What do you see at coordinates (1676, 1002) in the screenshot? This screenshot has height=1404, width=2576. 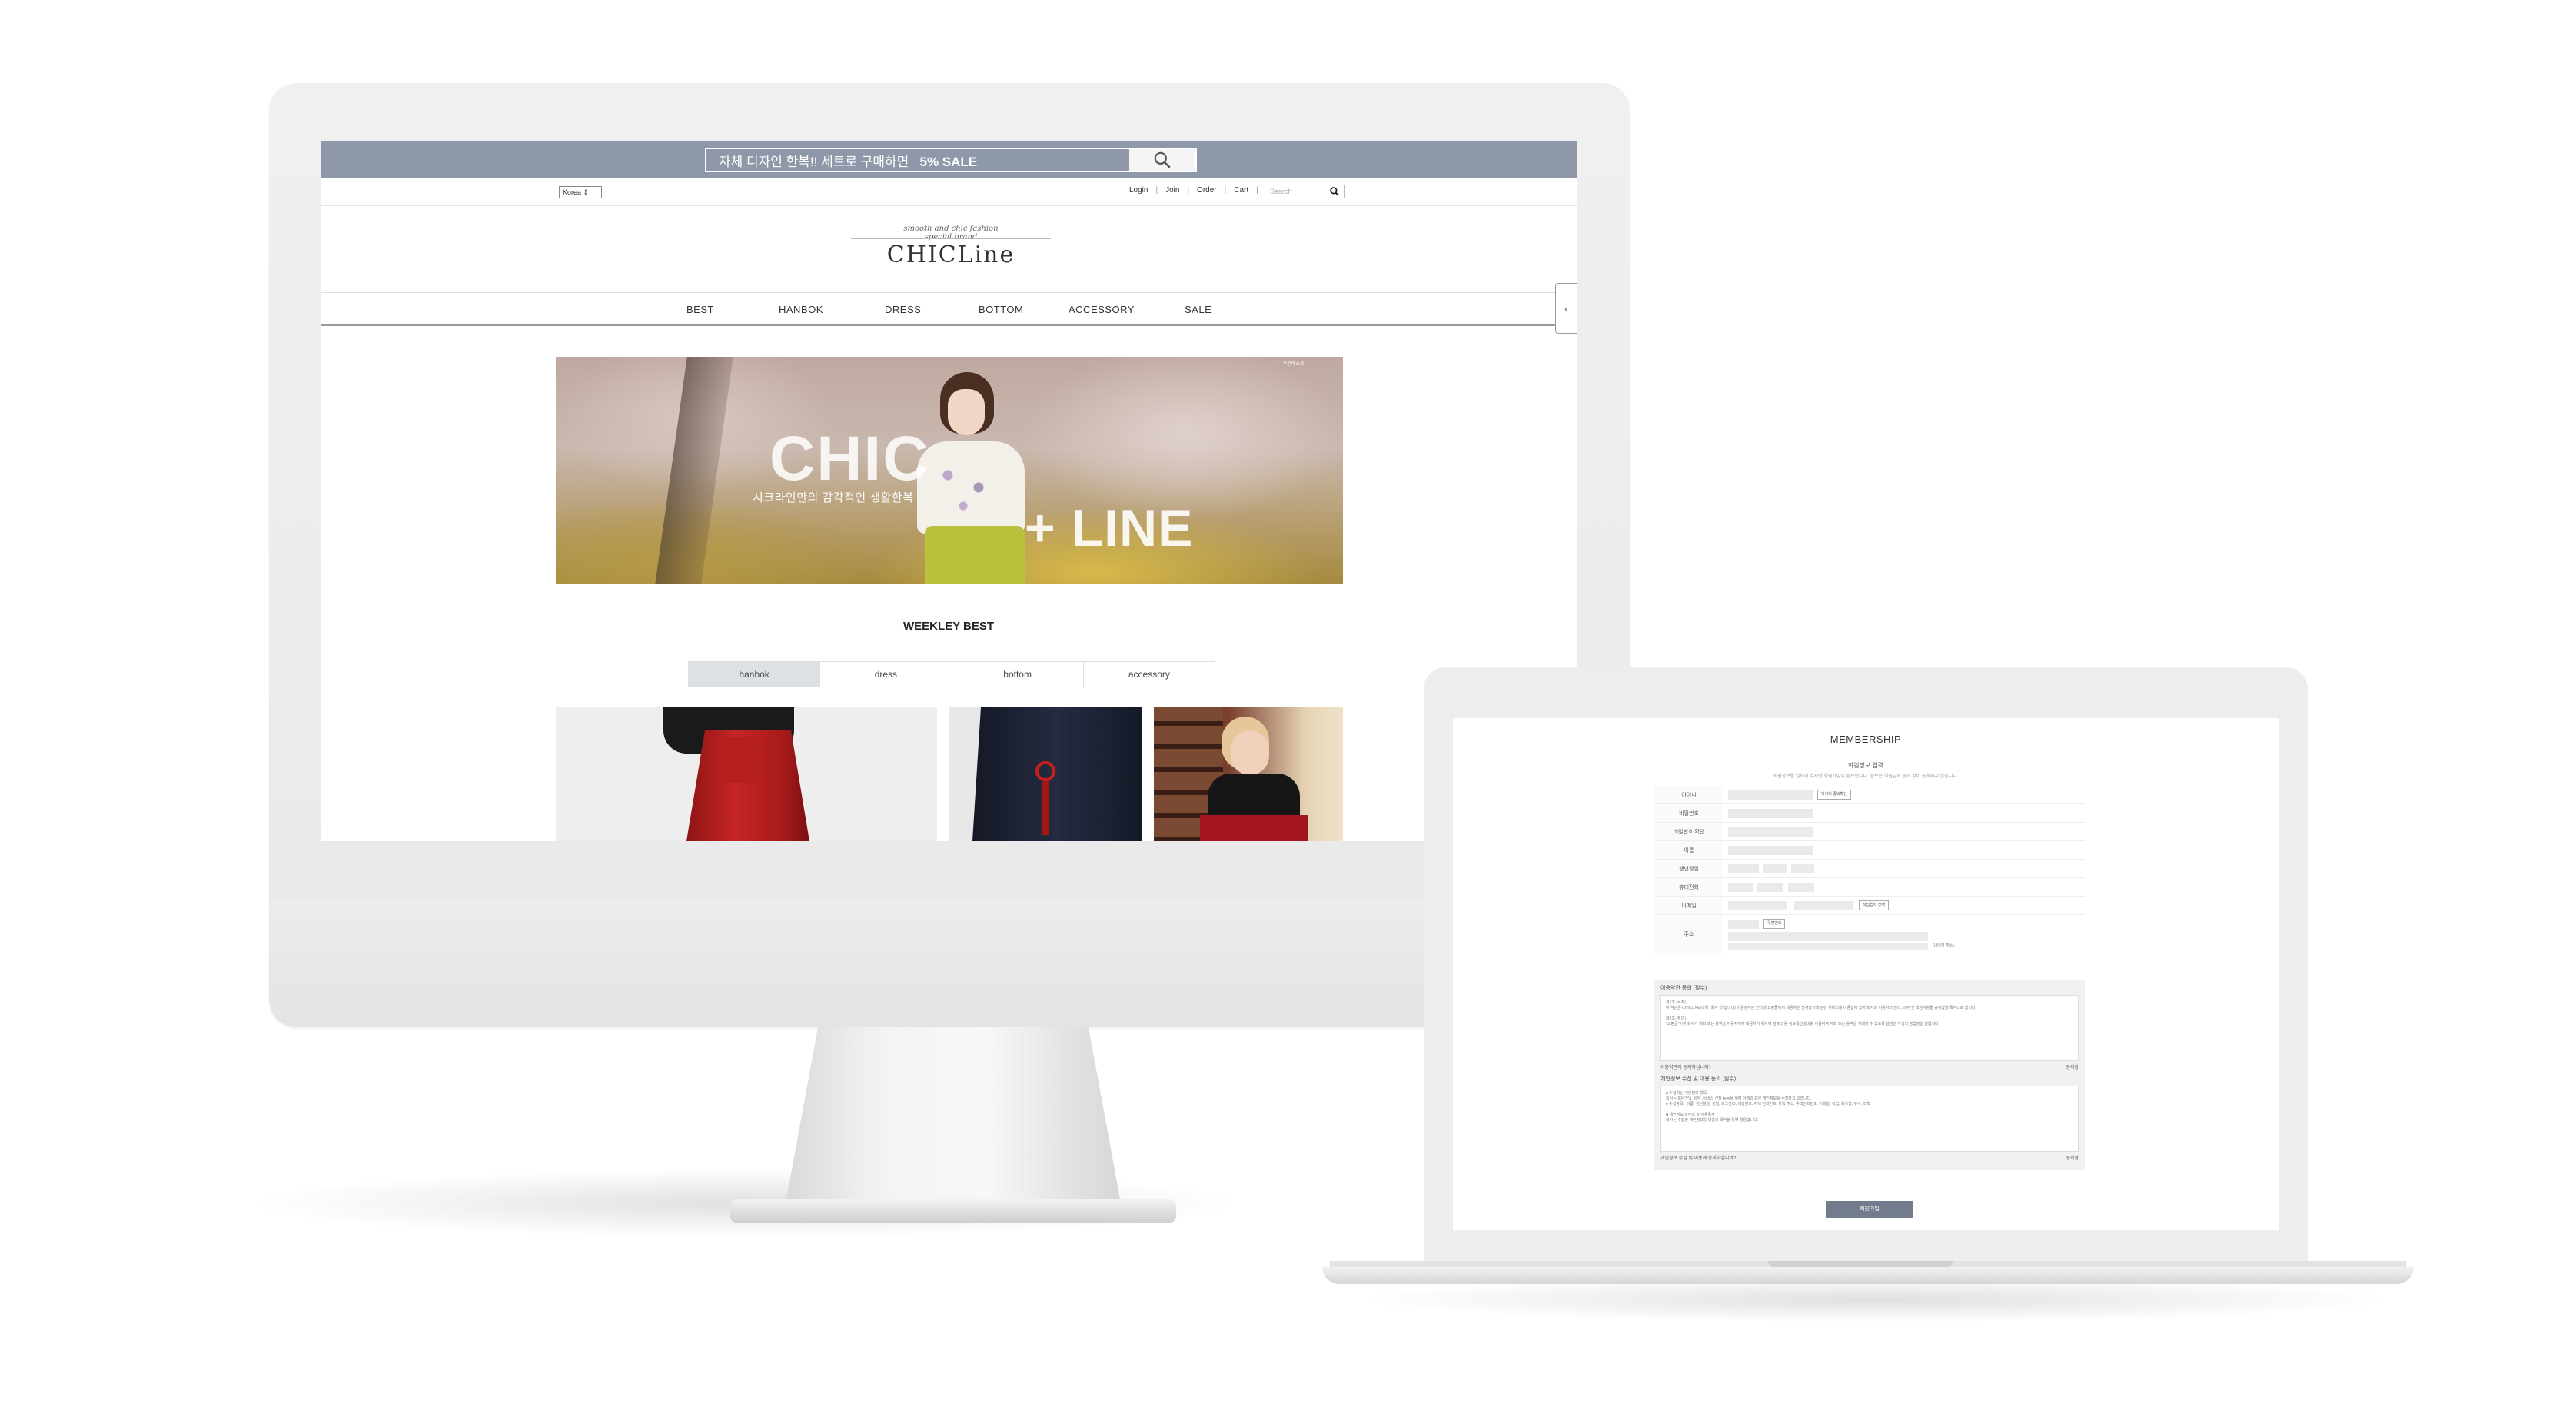 I see `terms-line: 제1조 (목적)` at bounding box center [1676, 1002].